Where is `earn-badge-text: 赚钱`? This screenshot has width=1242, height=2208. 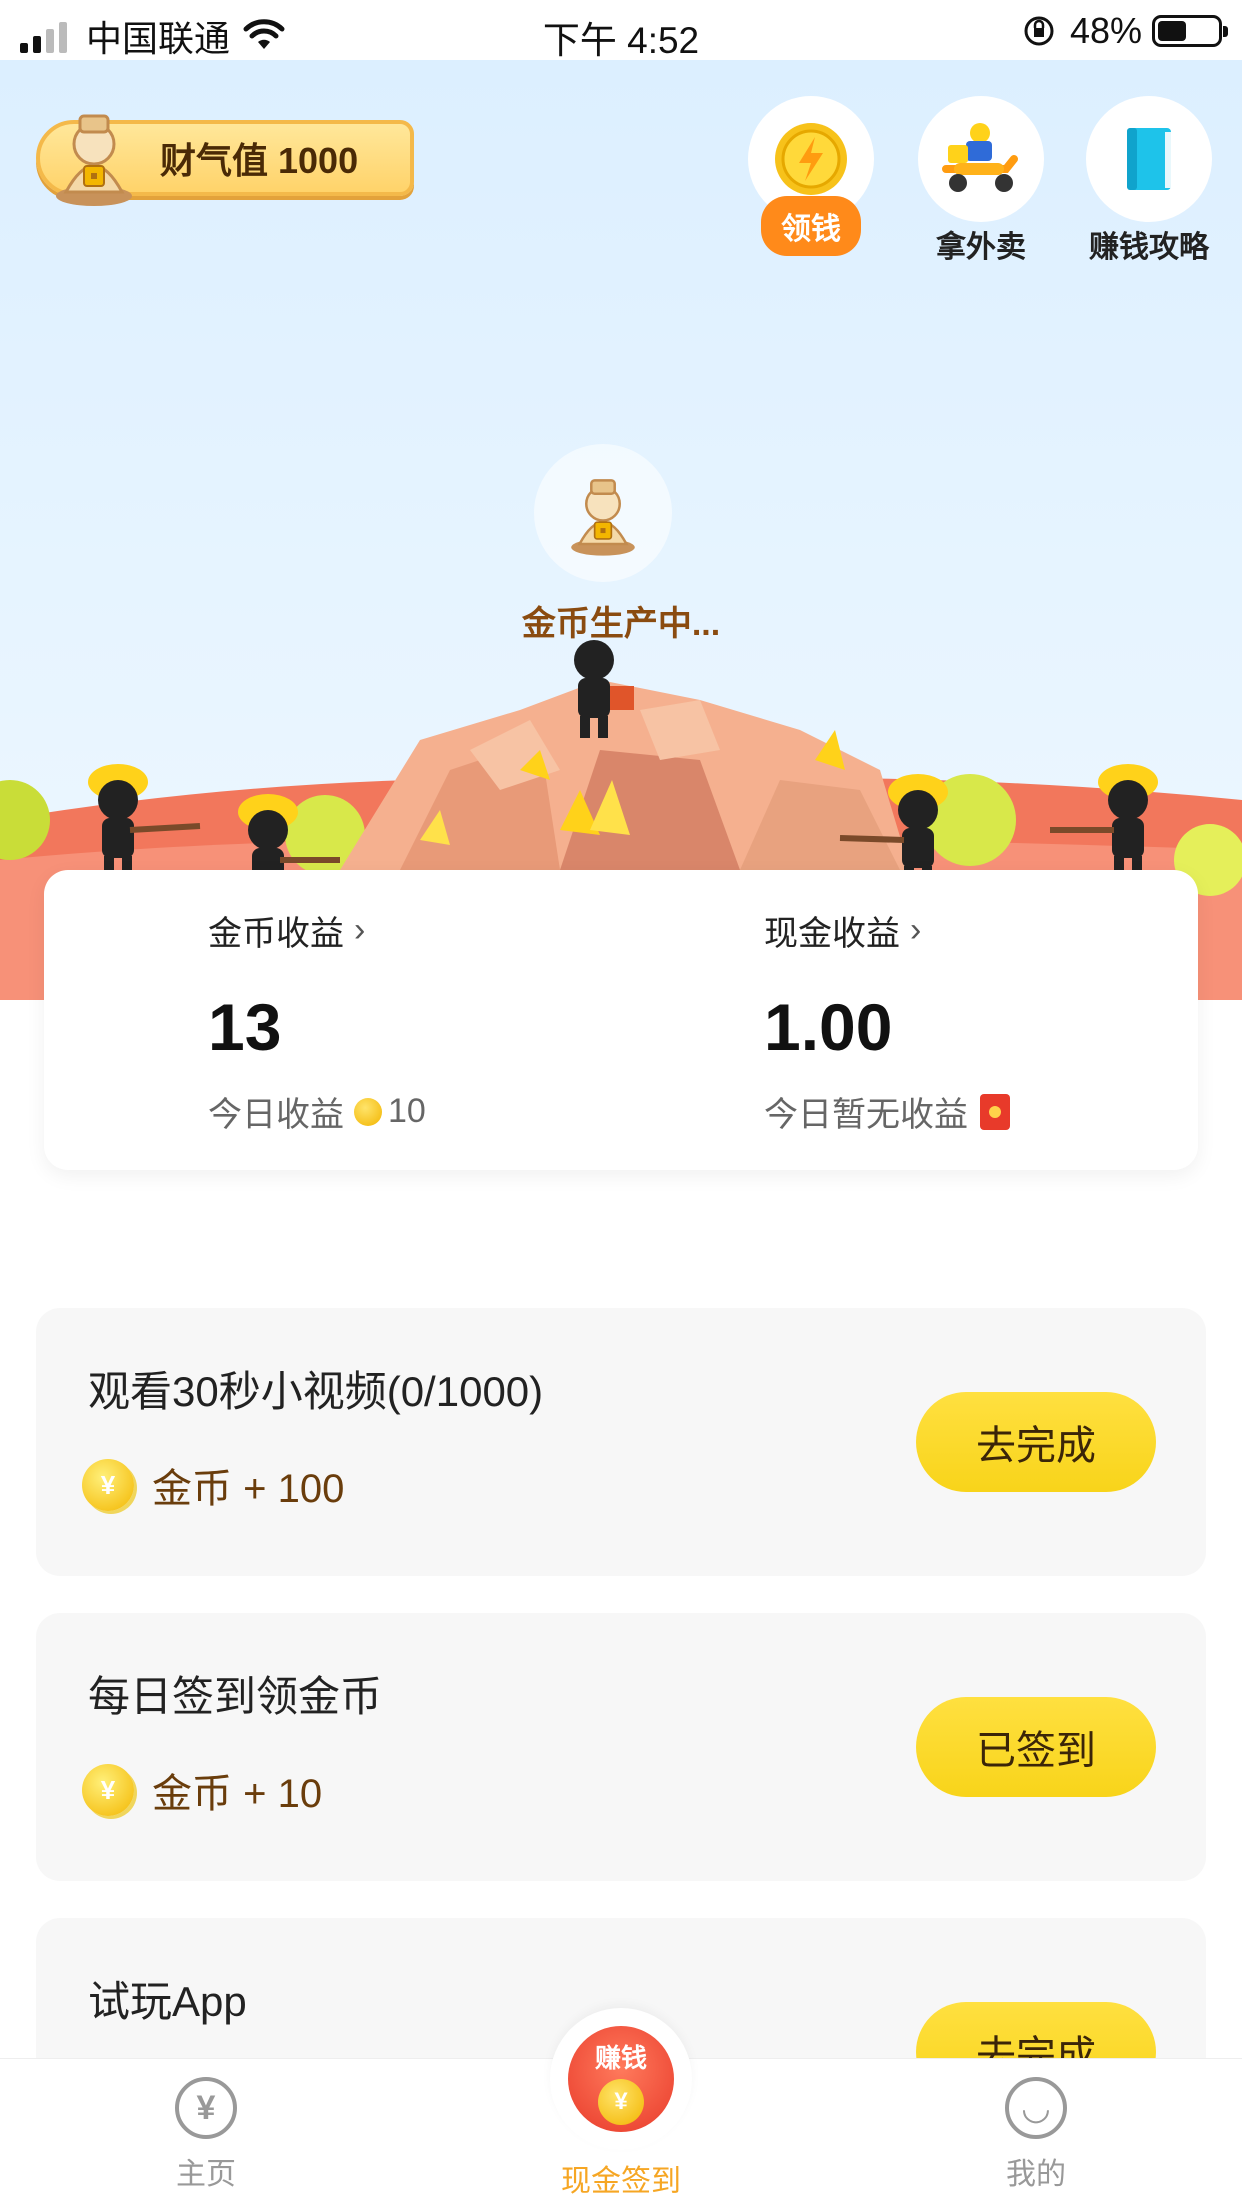
earn-badge-text: 赚钱 is located at coordinates (620, 2058).